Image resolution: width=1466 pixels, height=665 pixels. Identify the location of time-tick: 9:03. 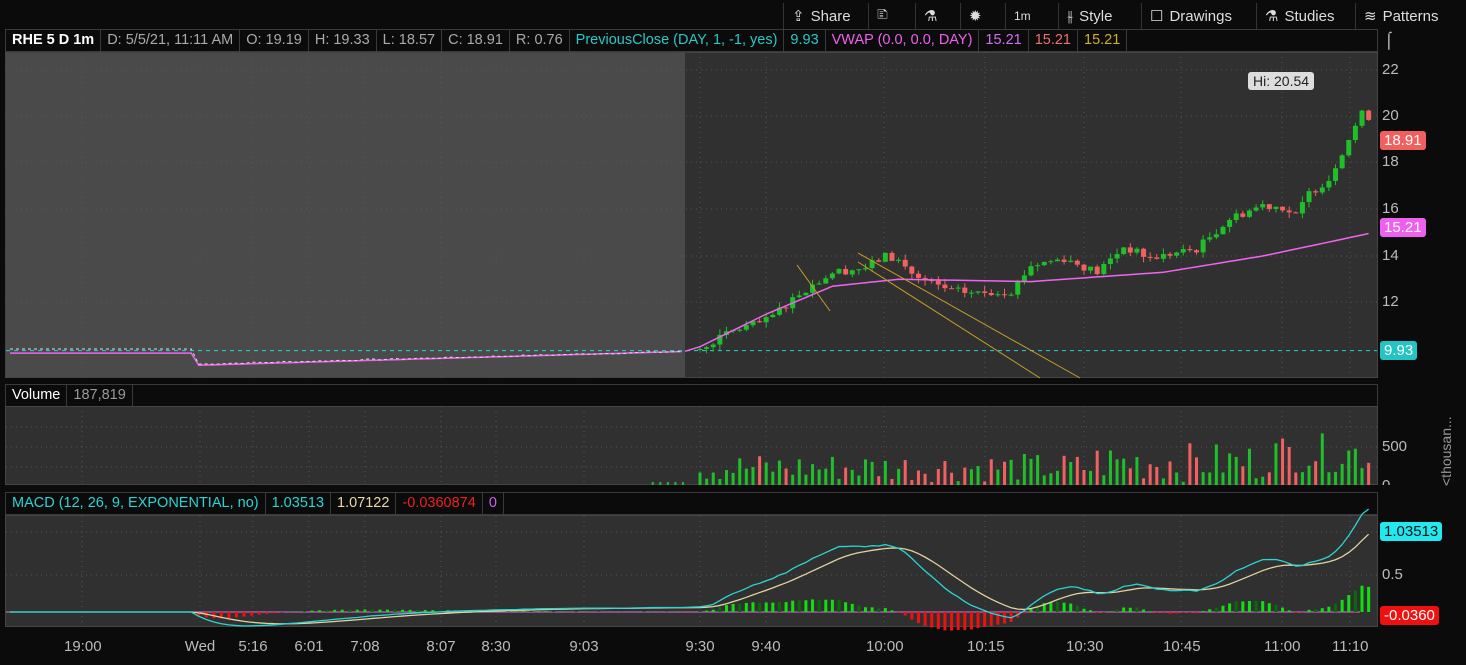
(584, 646).